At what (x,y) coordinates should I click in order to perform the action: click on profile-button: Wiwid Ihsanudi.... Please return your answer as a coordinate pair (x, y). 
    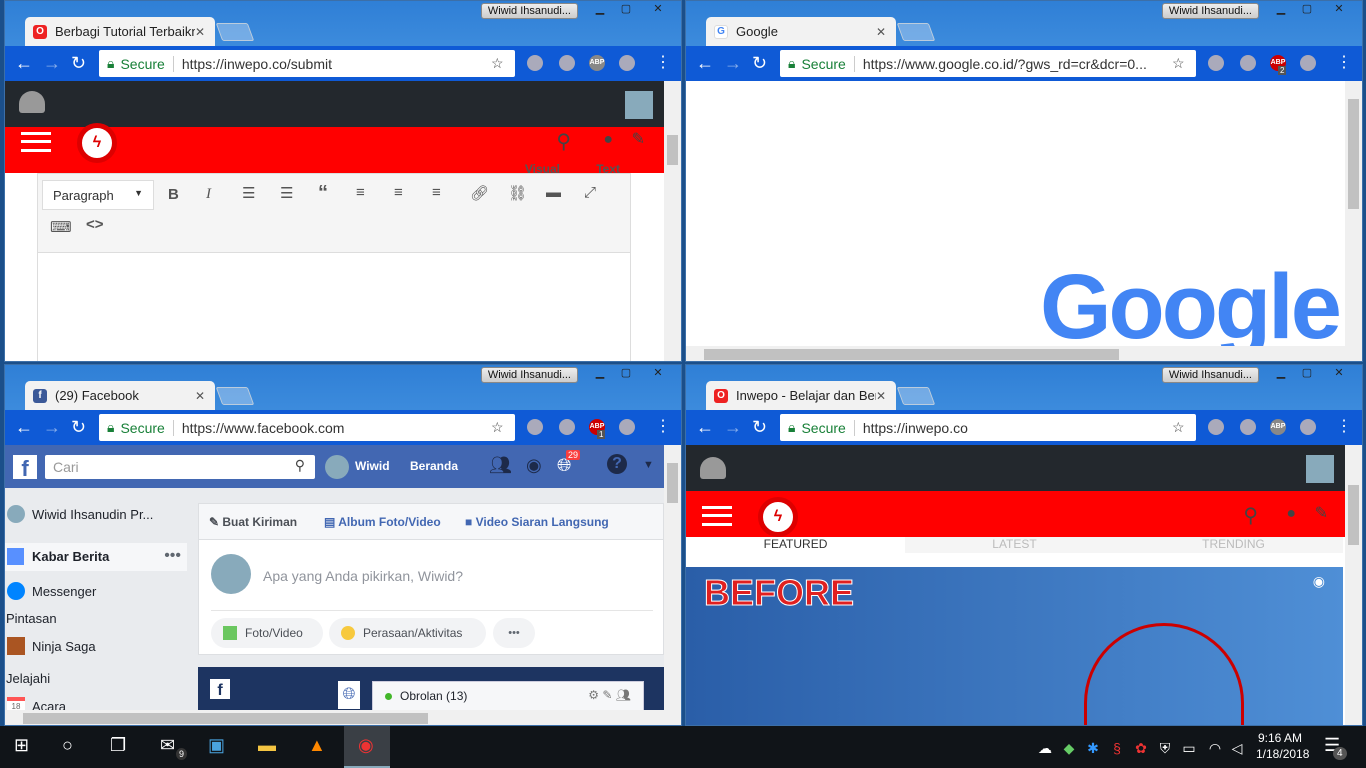
    Looking at the image, I should click on (1210, 11).